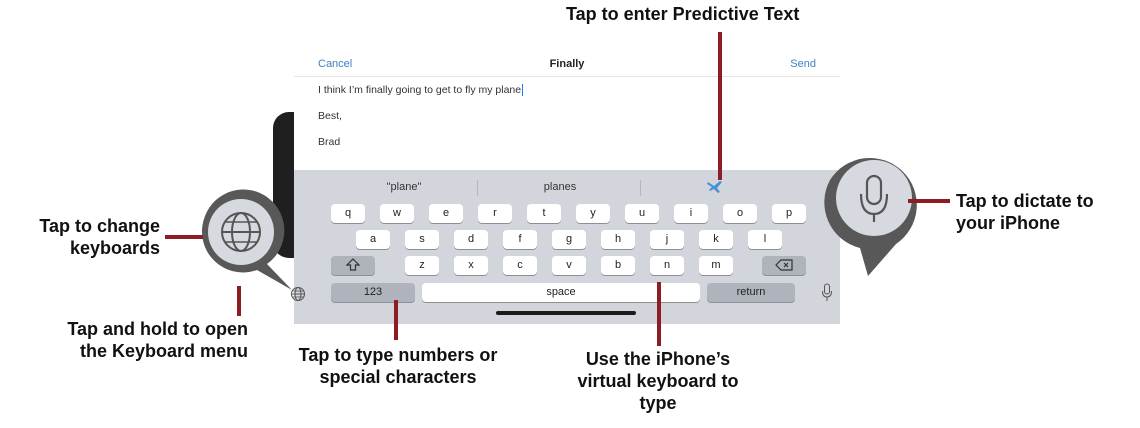 This screenshot has width=1140, height=428. I want to click on mail-subject-title: Finally, so click(567, 64).